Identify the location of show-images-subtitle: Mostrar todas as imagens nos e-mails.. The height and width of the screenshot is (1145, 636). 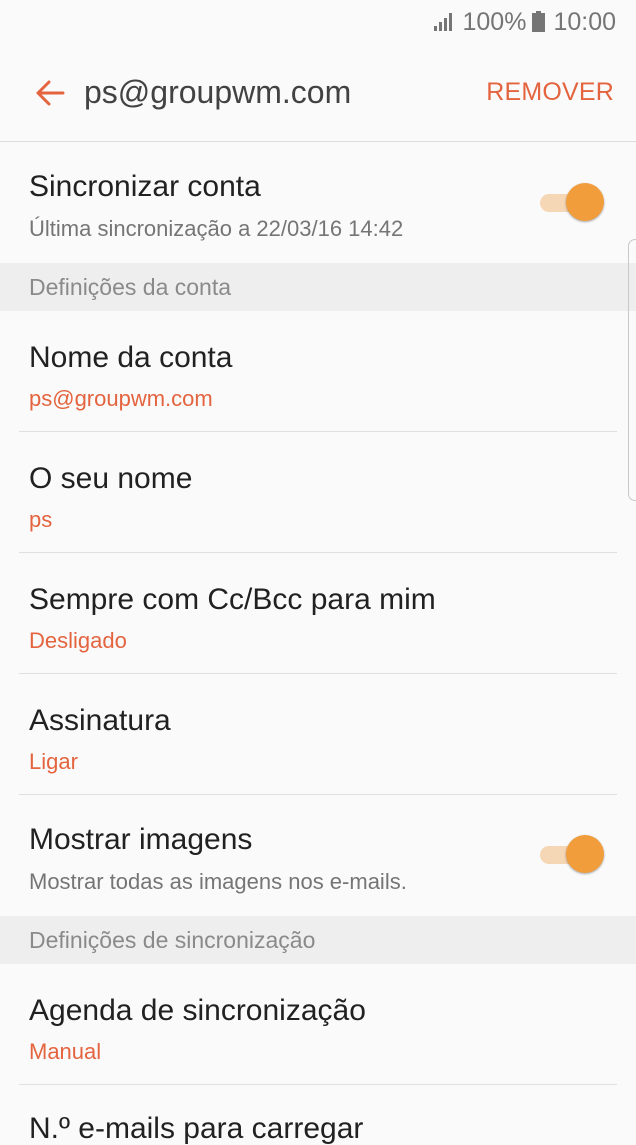
(218, 881).